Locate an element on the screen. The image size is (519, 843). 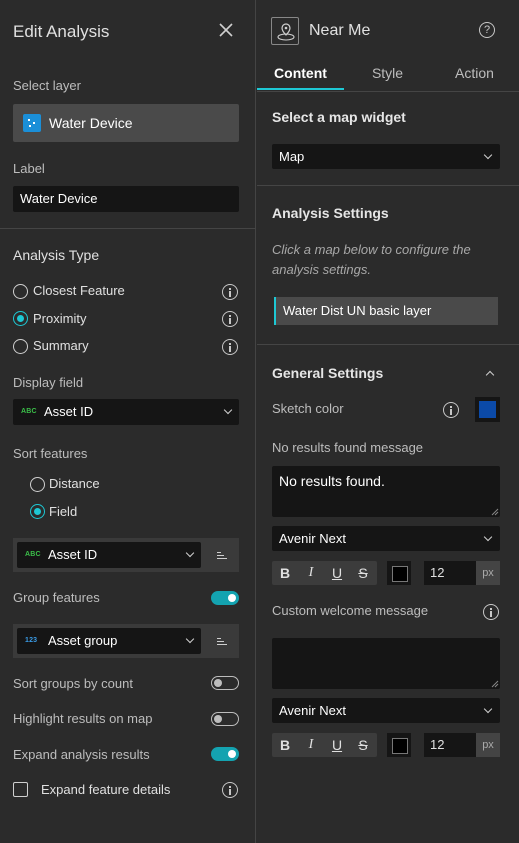
help-icon: ? is located at coordinates (487, 30).